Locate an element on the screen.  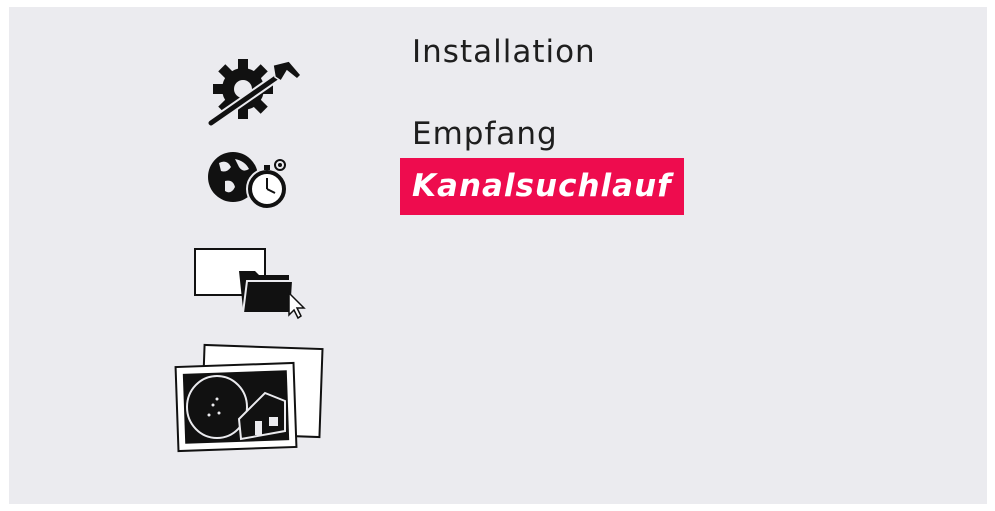
globe-timer-icon is located at coordinates (248, 180).